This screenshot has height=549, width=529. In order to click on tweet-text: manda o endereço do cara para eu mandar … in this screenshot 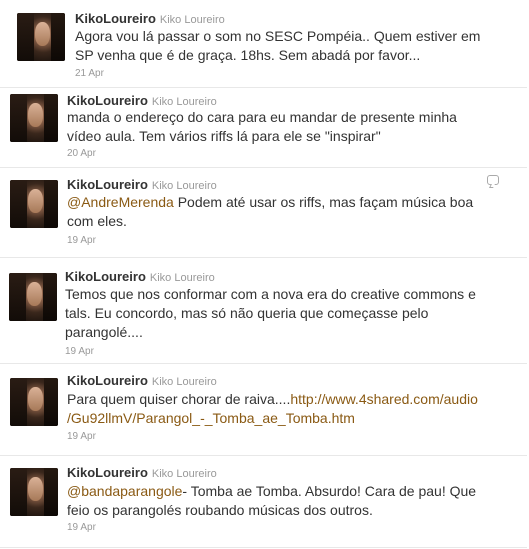, I will do `click(262, 126)`.